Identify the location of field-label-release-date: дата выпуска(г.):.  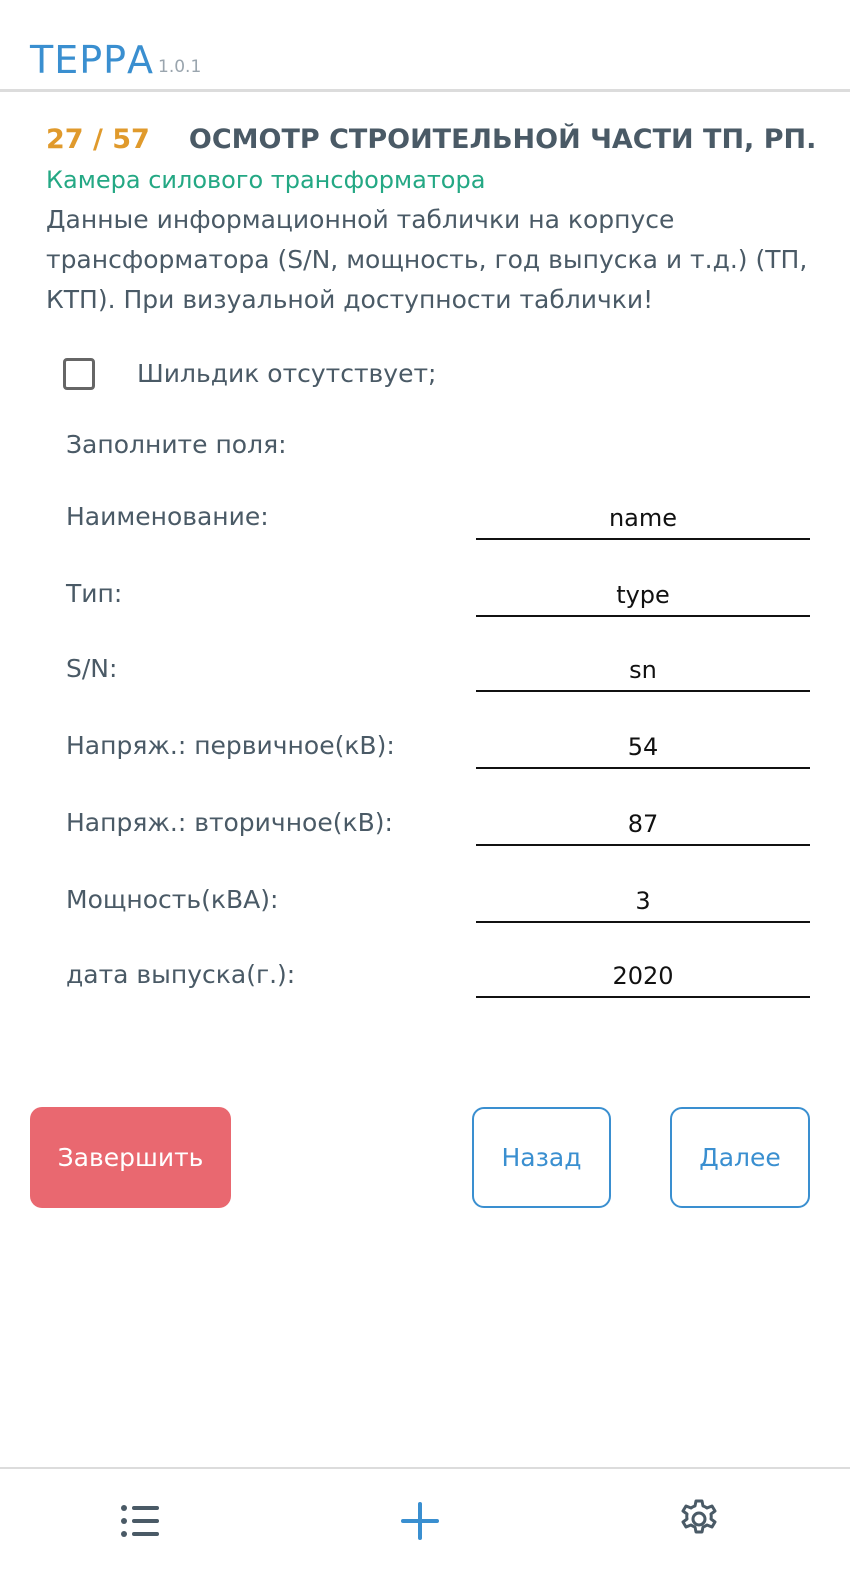
(181, 974).